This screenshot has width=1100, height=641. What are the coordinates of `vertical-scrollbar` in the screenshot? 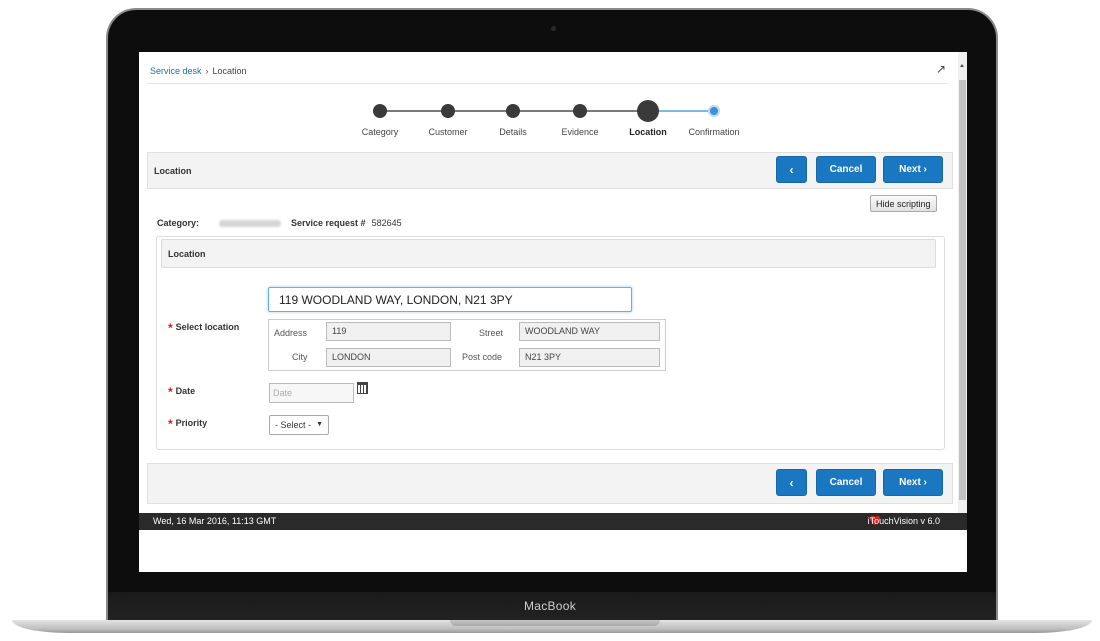 It's located at (962, 291).